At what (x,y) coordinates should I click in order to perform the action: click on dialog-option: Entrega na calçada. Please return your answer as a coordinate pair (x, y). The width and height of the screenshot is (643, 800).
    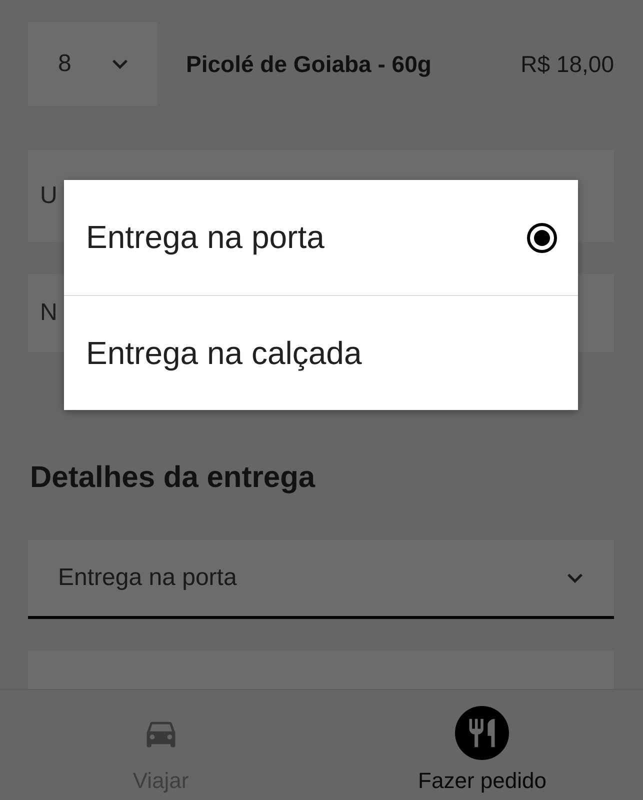
    Looking at the image, I should click on (321, 352).